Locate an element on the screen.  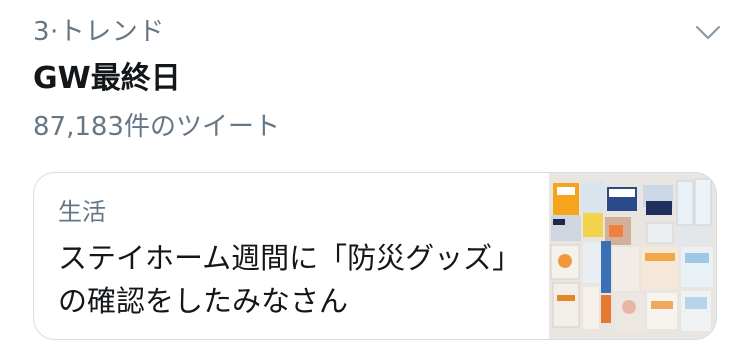
news-category: 生活 is located at coordinates (82, 212).